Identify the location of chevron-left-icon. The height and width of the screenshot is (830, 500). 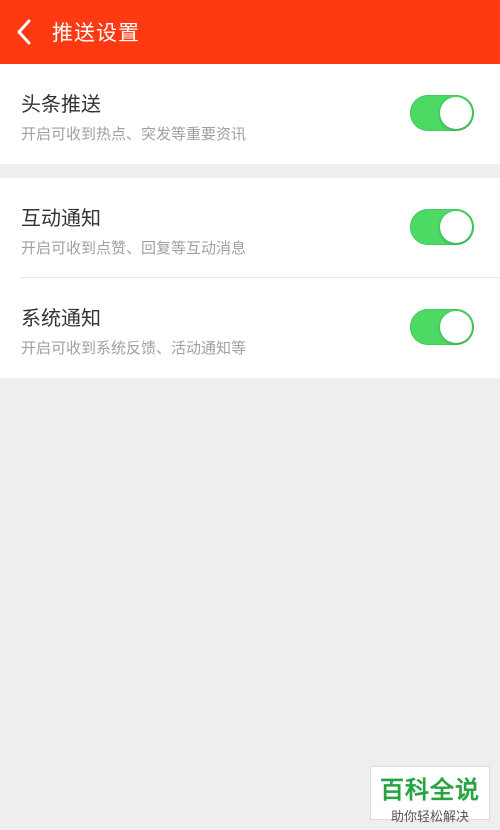
(24, 32).